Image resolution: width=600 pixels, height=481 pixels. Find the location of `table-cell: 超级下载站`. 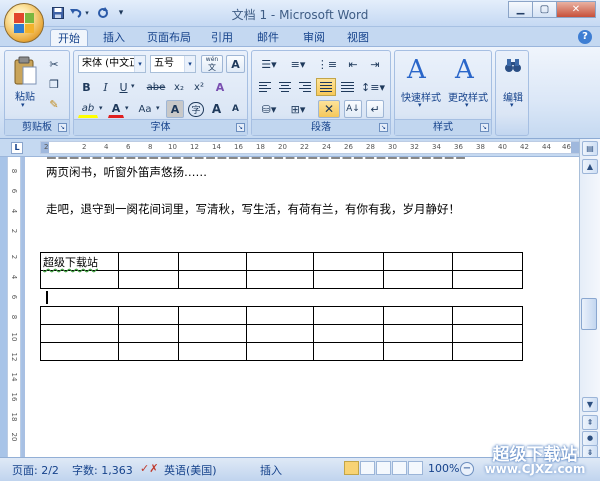

table-cell: 超级下载站 is located at coordinates (79, 261).